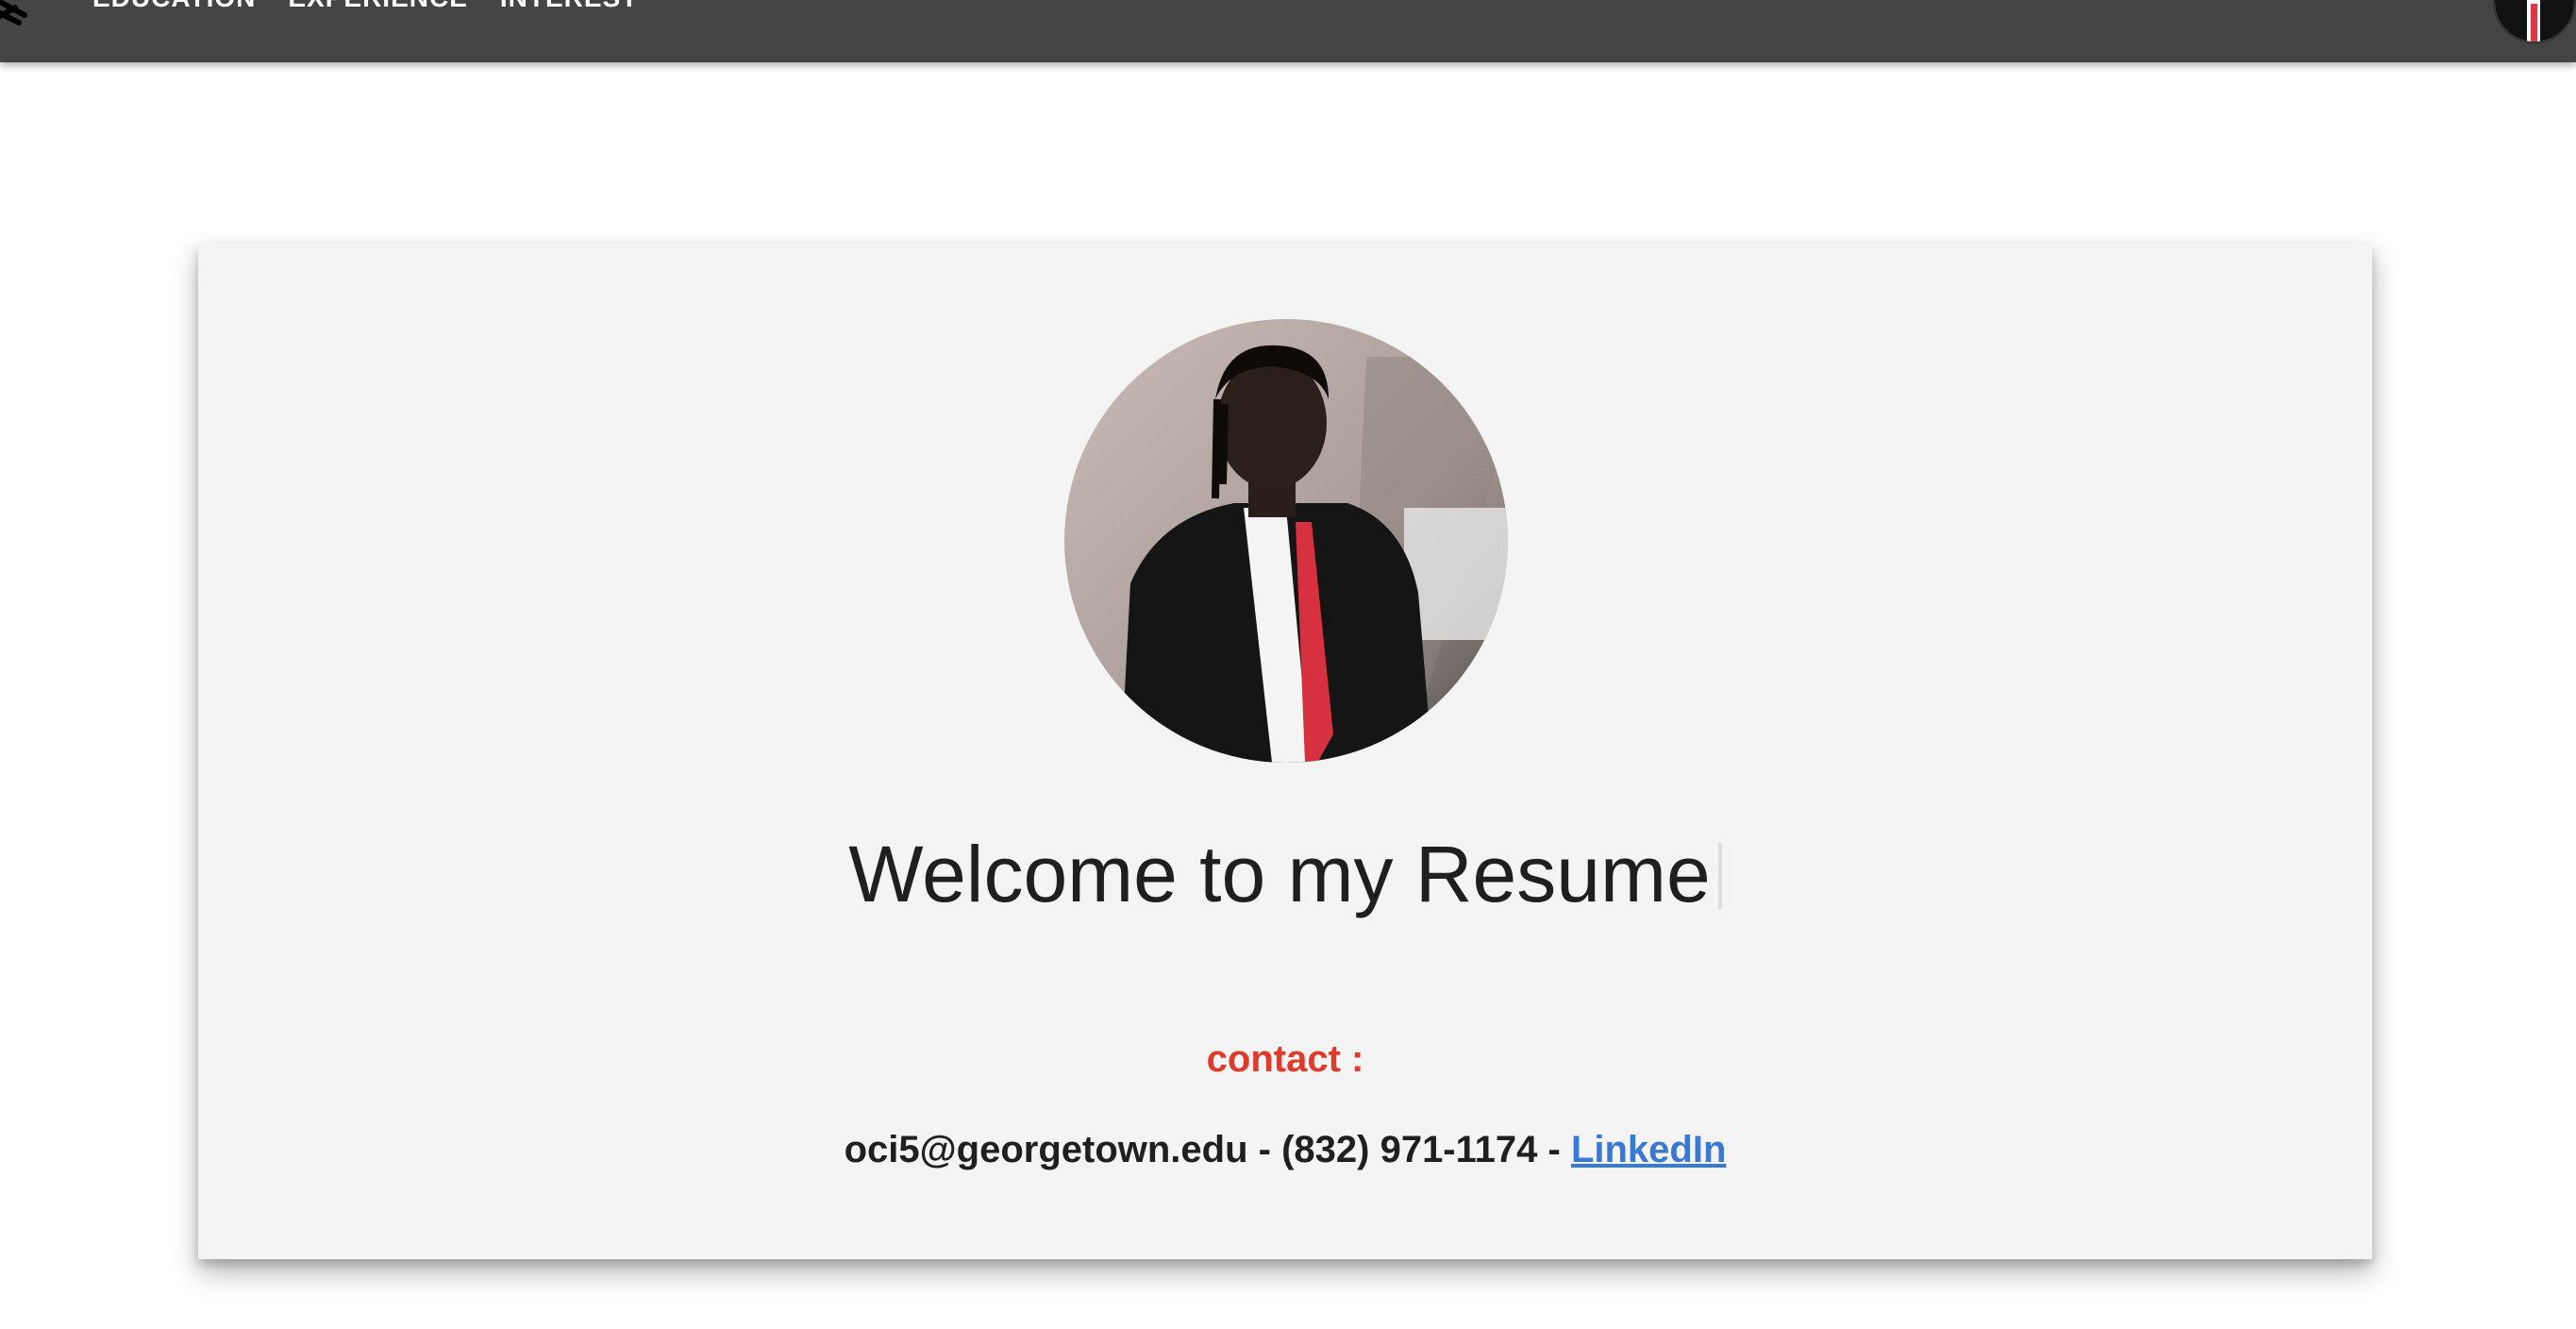 This screenshot has height=1329, width=2576. I want to click on nav-link-interest: INTEREST, so click(569, 6).